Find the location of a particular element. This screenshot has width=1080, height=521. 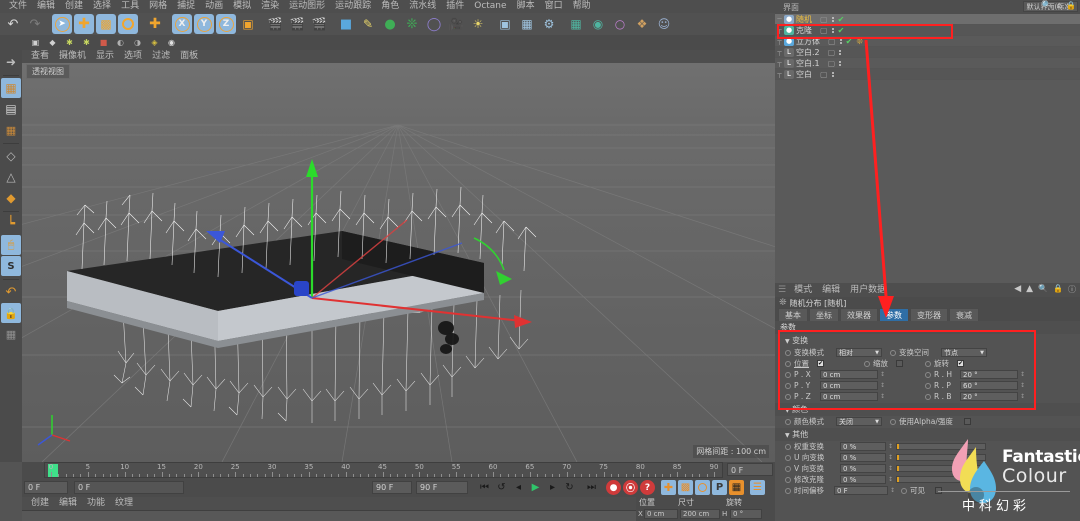

object-row: ┬ ● 立方体 ▢ ✔ ❊ is located at coordinates (927, 41).